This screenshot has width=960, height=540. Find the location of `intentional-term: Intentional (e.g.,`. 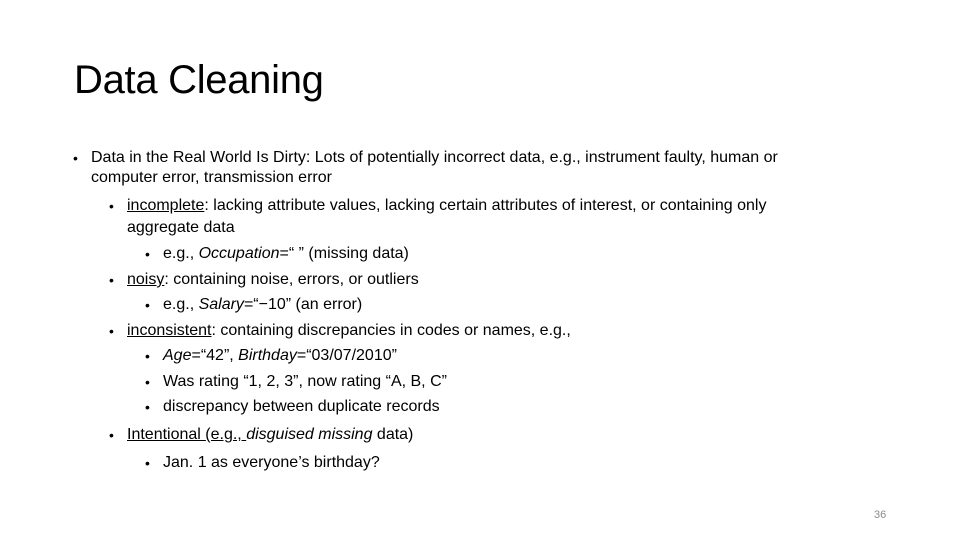

intentional-term: Intentional (e.g., is located at coordinates (187, 434).